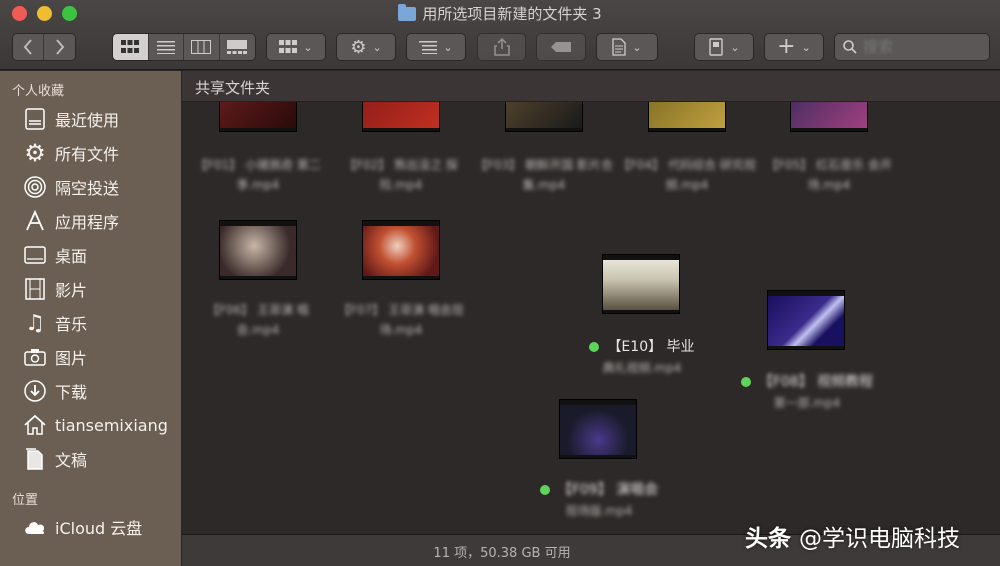 The image size is (1000, 566). Describe the element at coordinates (35, 221) in the screenshot. I see `applications-icon` at that location.